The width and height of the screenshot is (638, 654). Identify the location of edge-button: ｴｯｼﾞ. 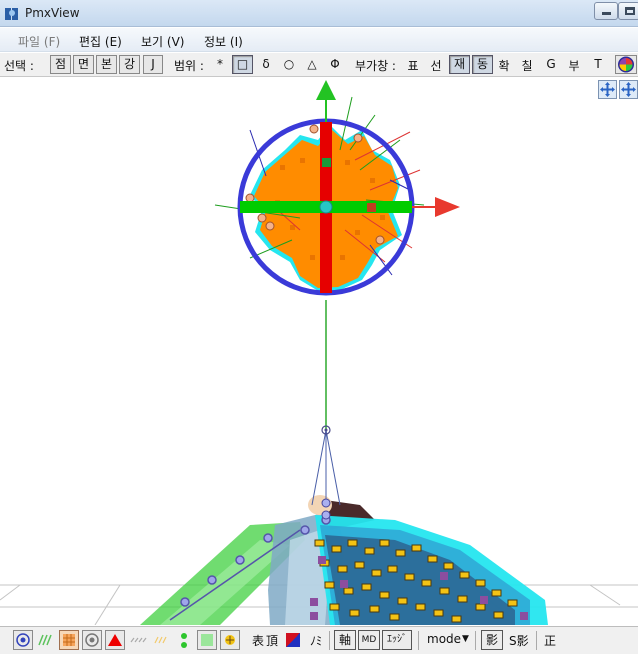
(397, 640).